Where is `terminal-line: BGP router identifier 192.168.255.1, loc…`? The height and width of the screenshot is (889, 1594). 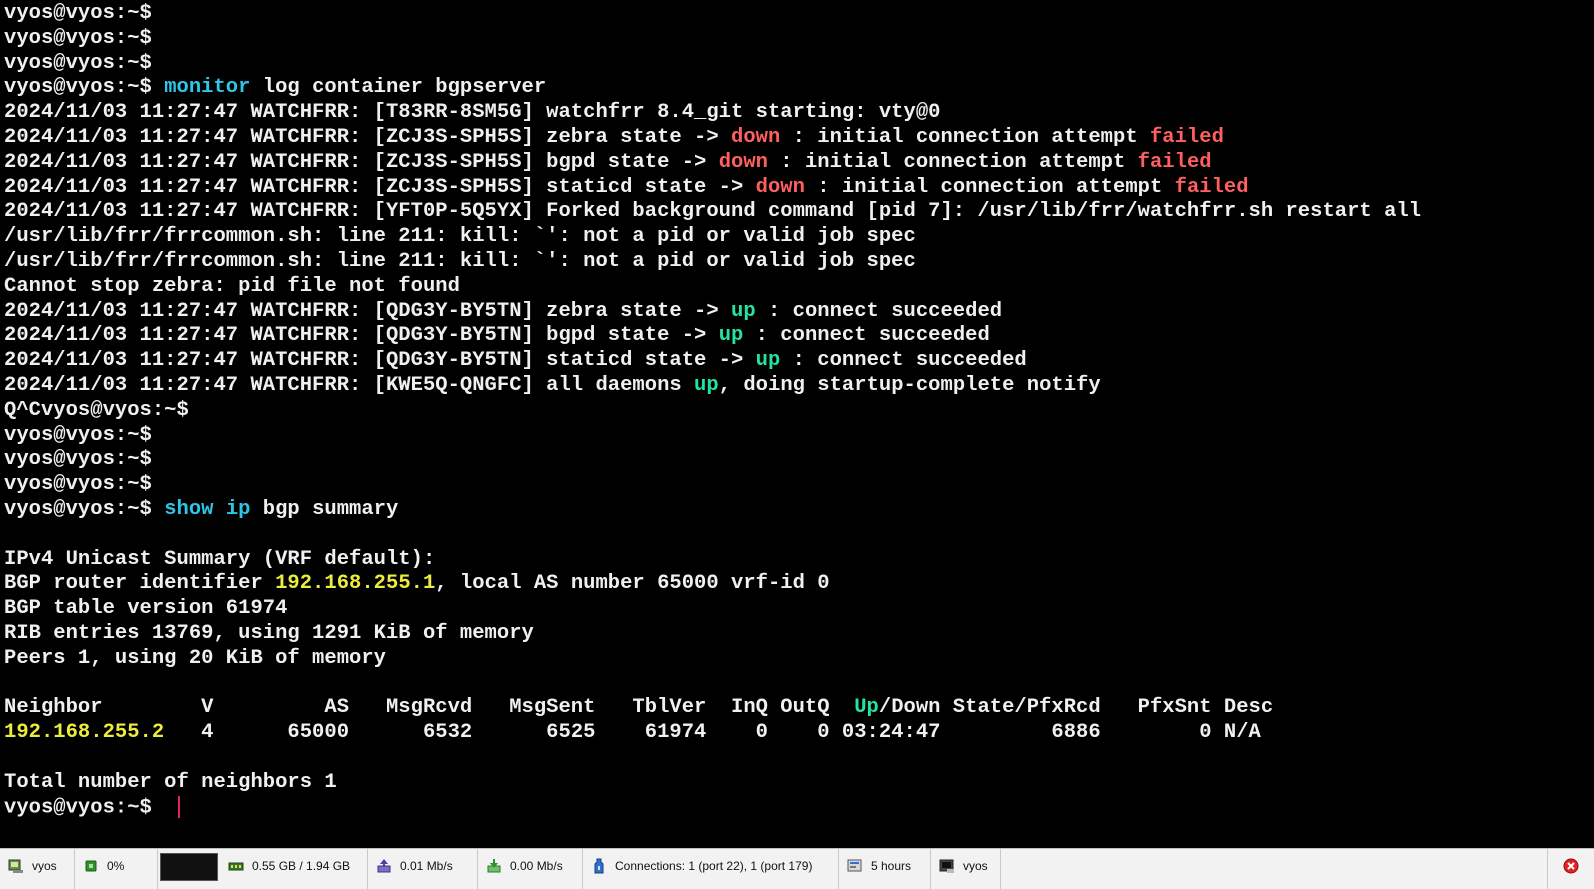 terminal-line: BGP router identifier 192.168.255.1, loc… is located at coordinates (712, 584).